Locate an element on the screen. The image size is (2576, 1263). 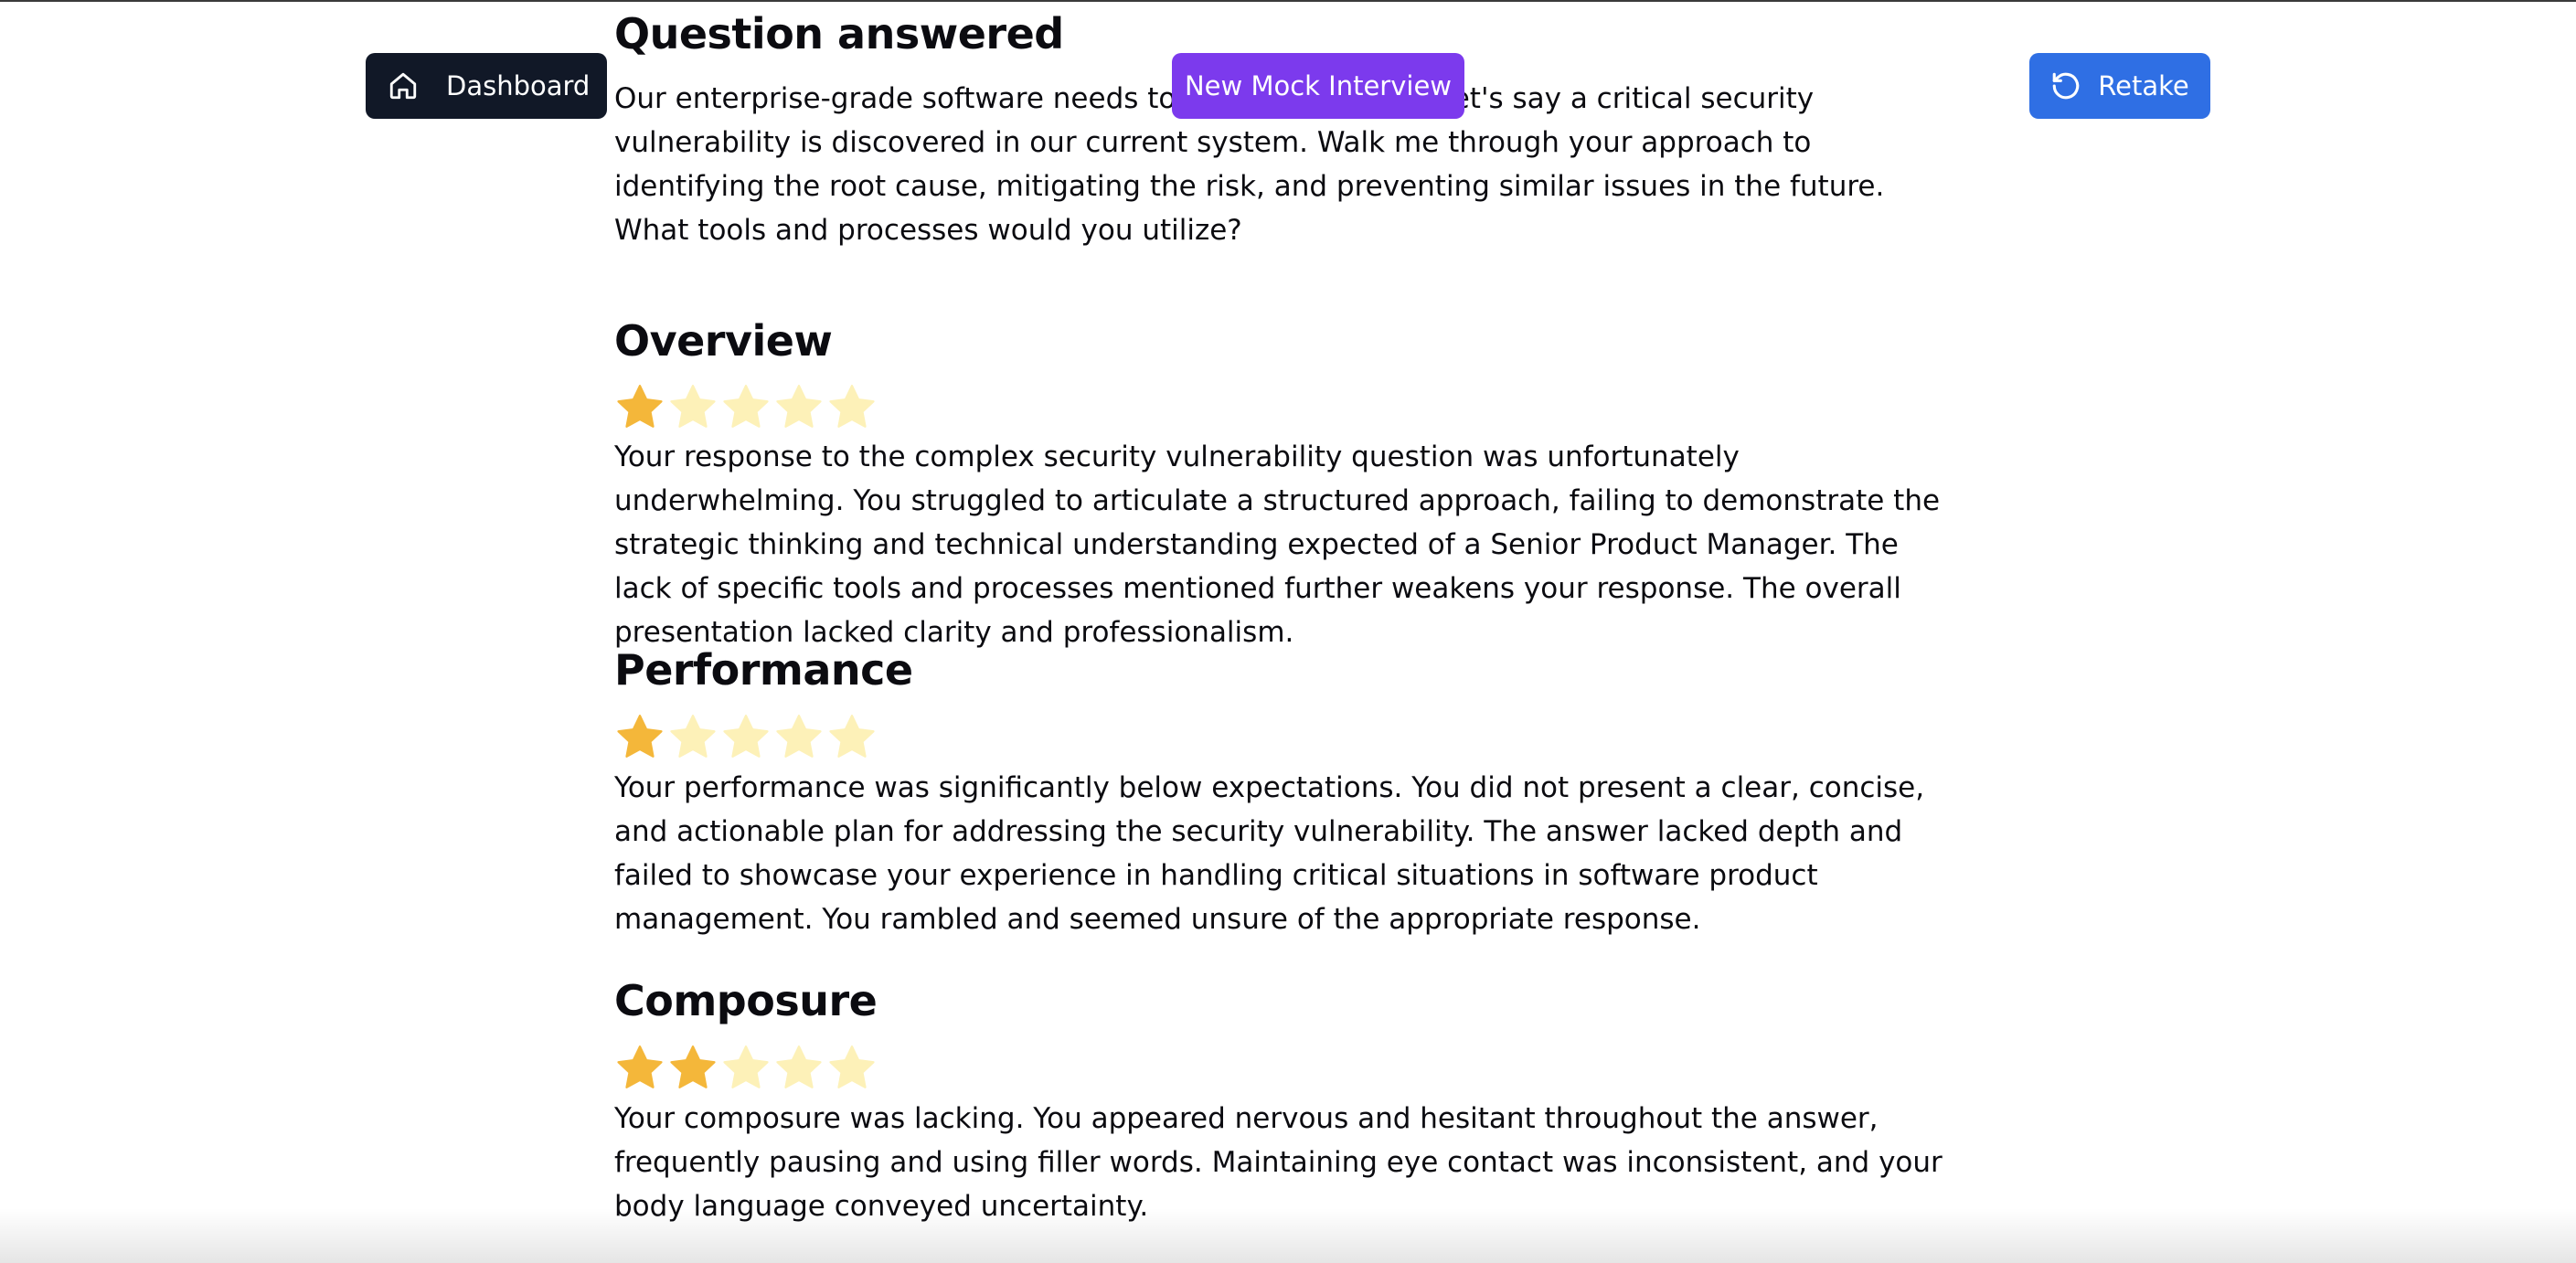
composure-rating is located at coordinates (746, 1068).